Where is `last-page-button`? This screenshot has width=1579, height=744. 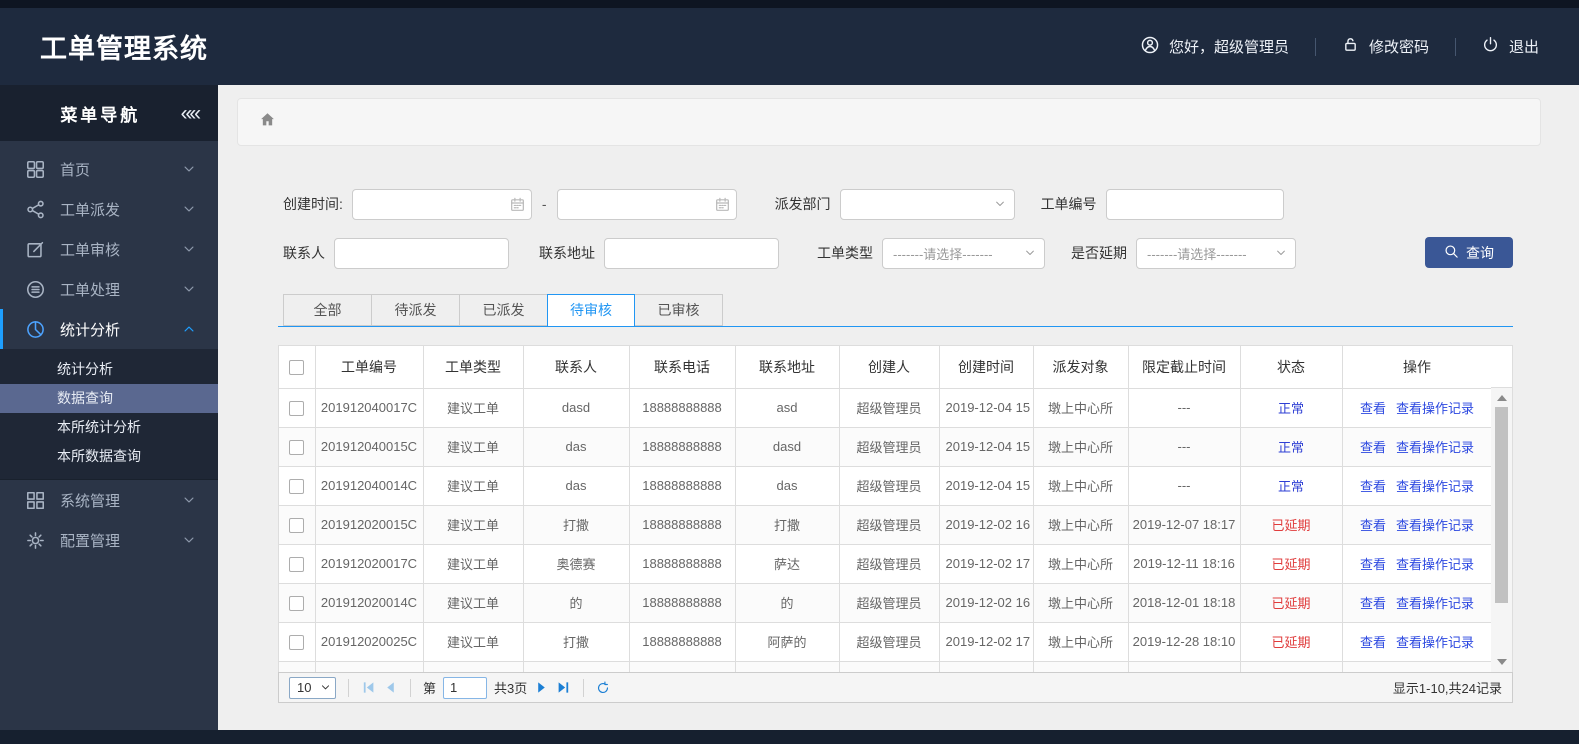
last-page-button is located at coordinates (563, 687).